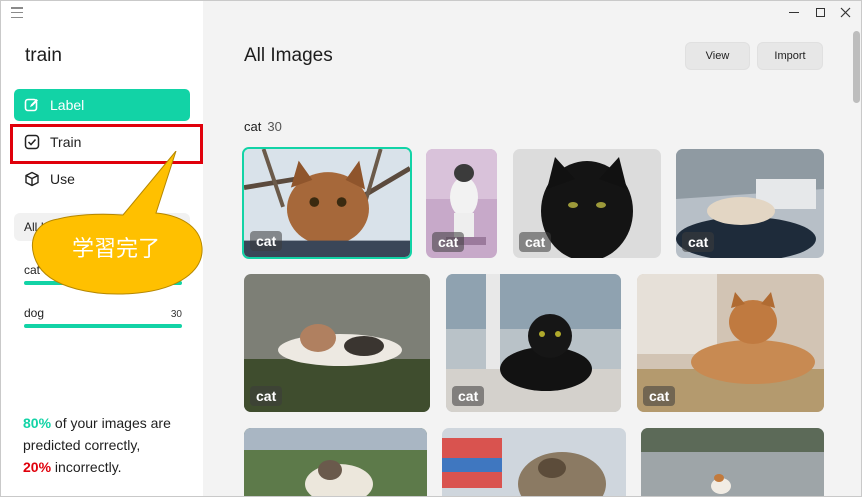  Describe the element at coordinates (116, 223) in the screenshot. I see `callout-bubble: 学習完了` at that location.